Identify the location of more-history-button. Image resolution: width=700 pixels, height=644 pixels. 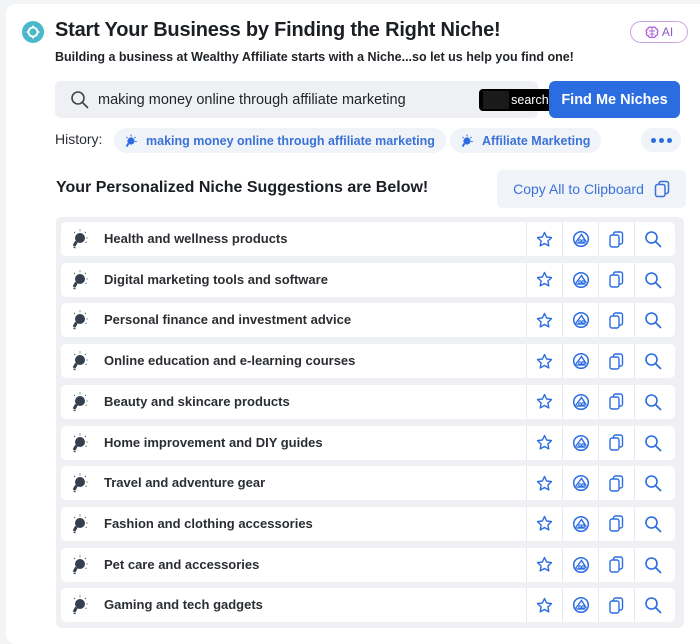
(661, 140).